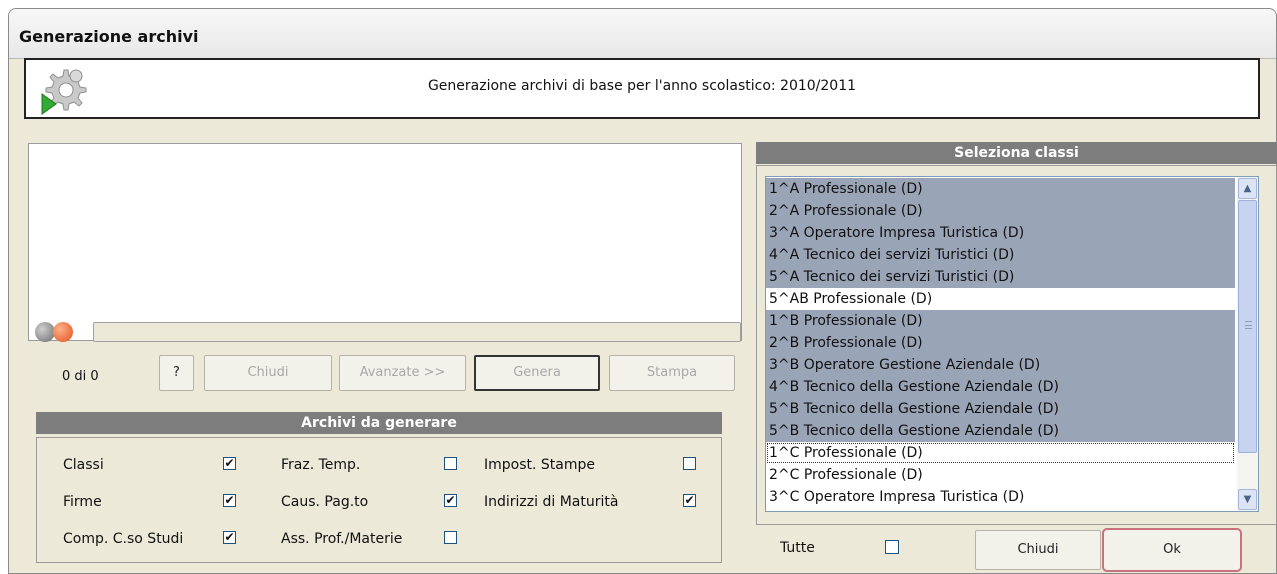  Describe the element at coordinates (450, 500) in the screenshot. I see `checkbox-caus-pagto: ✔` at that location.